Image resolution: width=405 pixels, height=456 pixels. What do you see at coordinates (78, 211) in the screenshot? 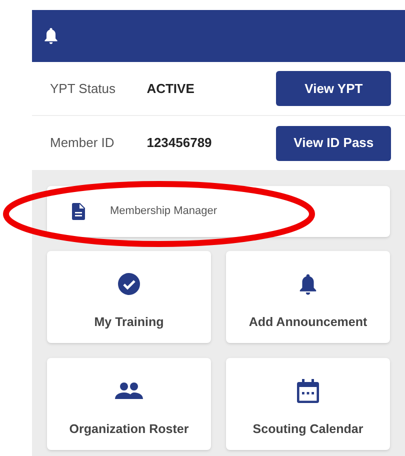
I see `document-icon` at bounding box center [78, 211].